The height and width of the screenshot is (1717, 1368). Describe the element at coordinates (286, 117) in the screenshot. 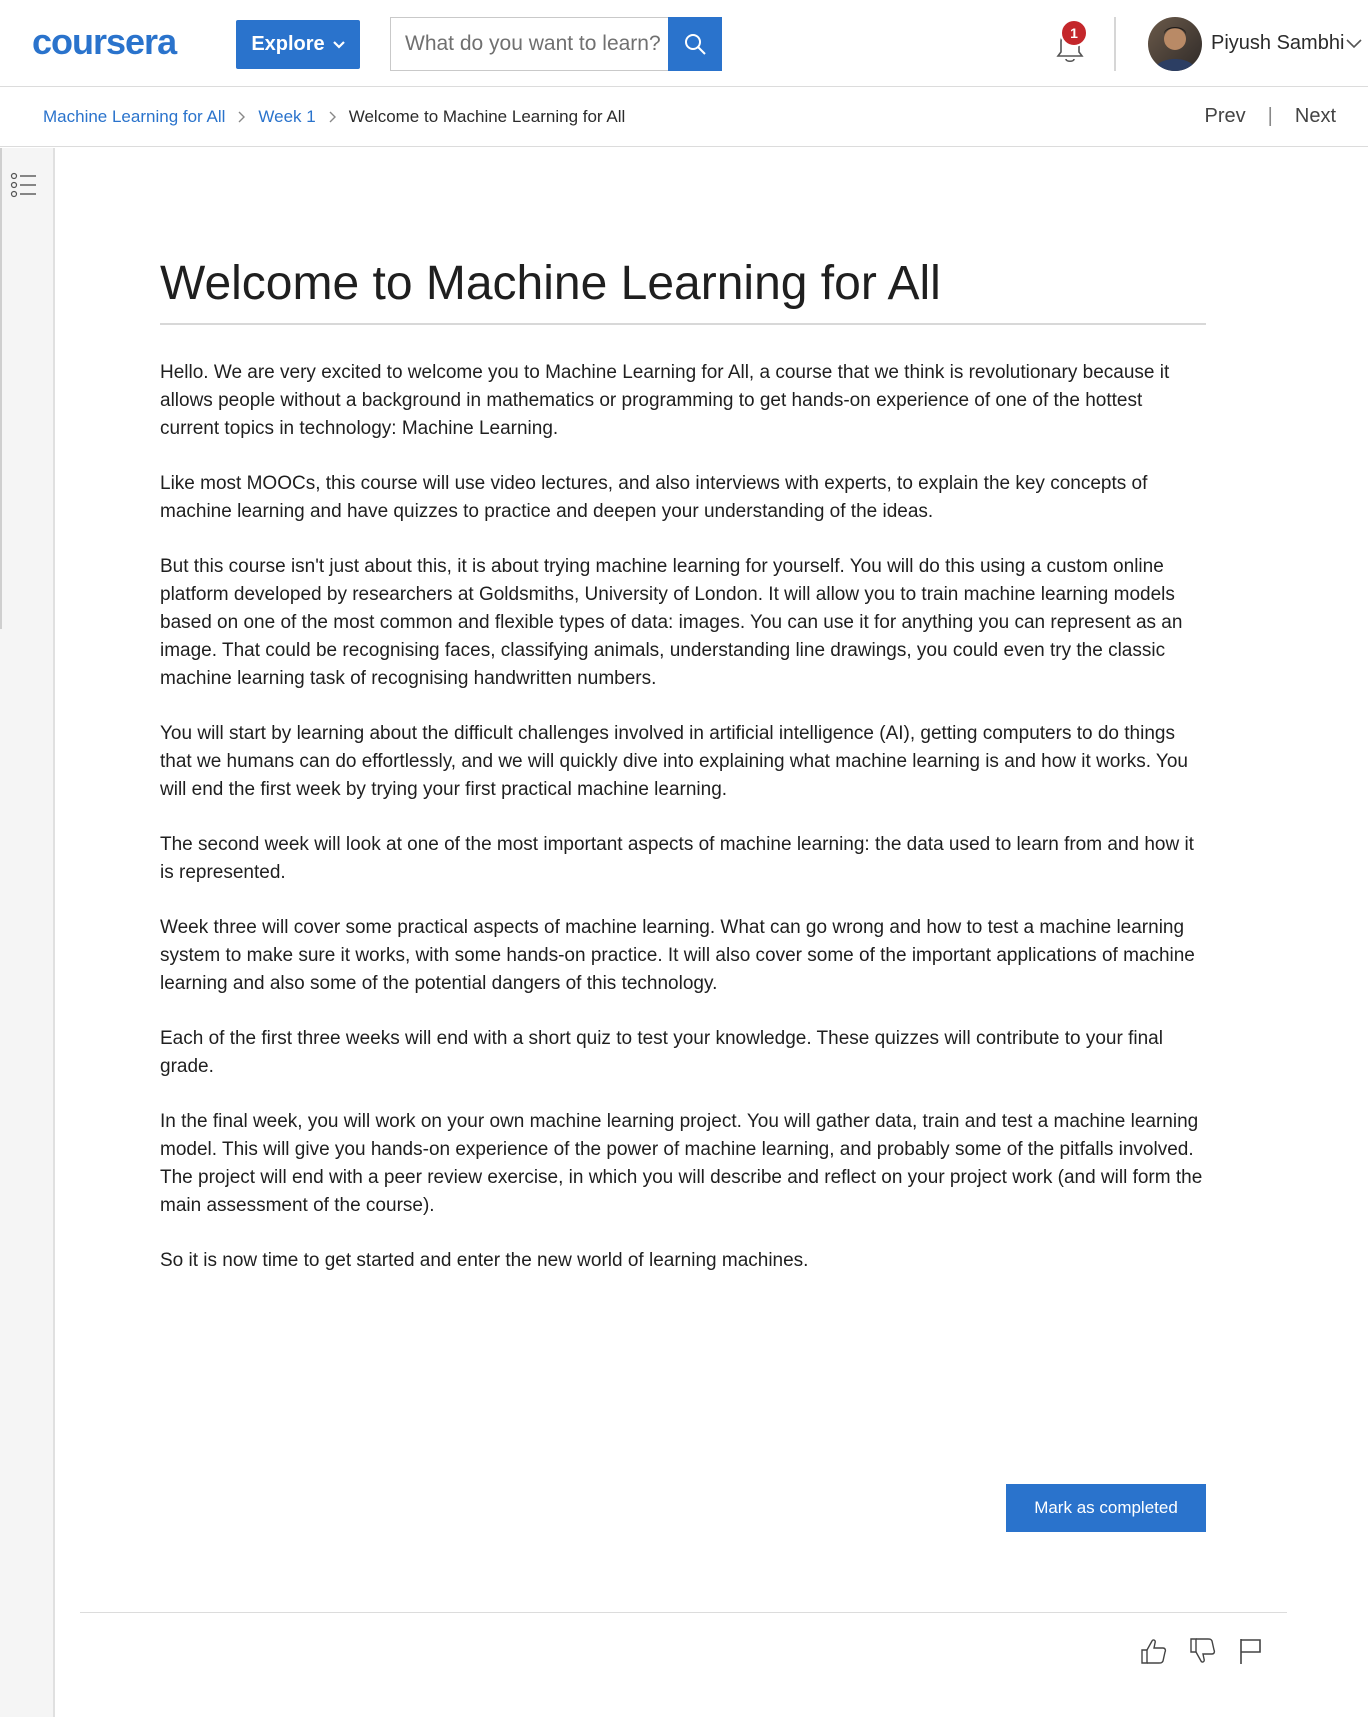

I see `breadcrumb-week-link: Week 1` at that location.